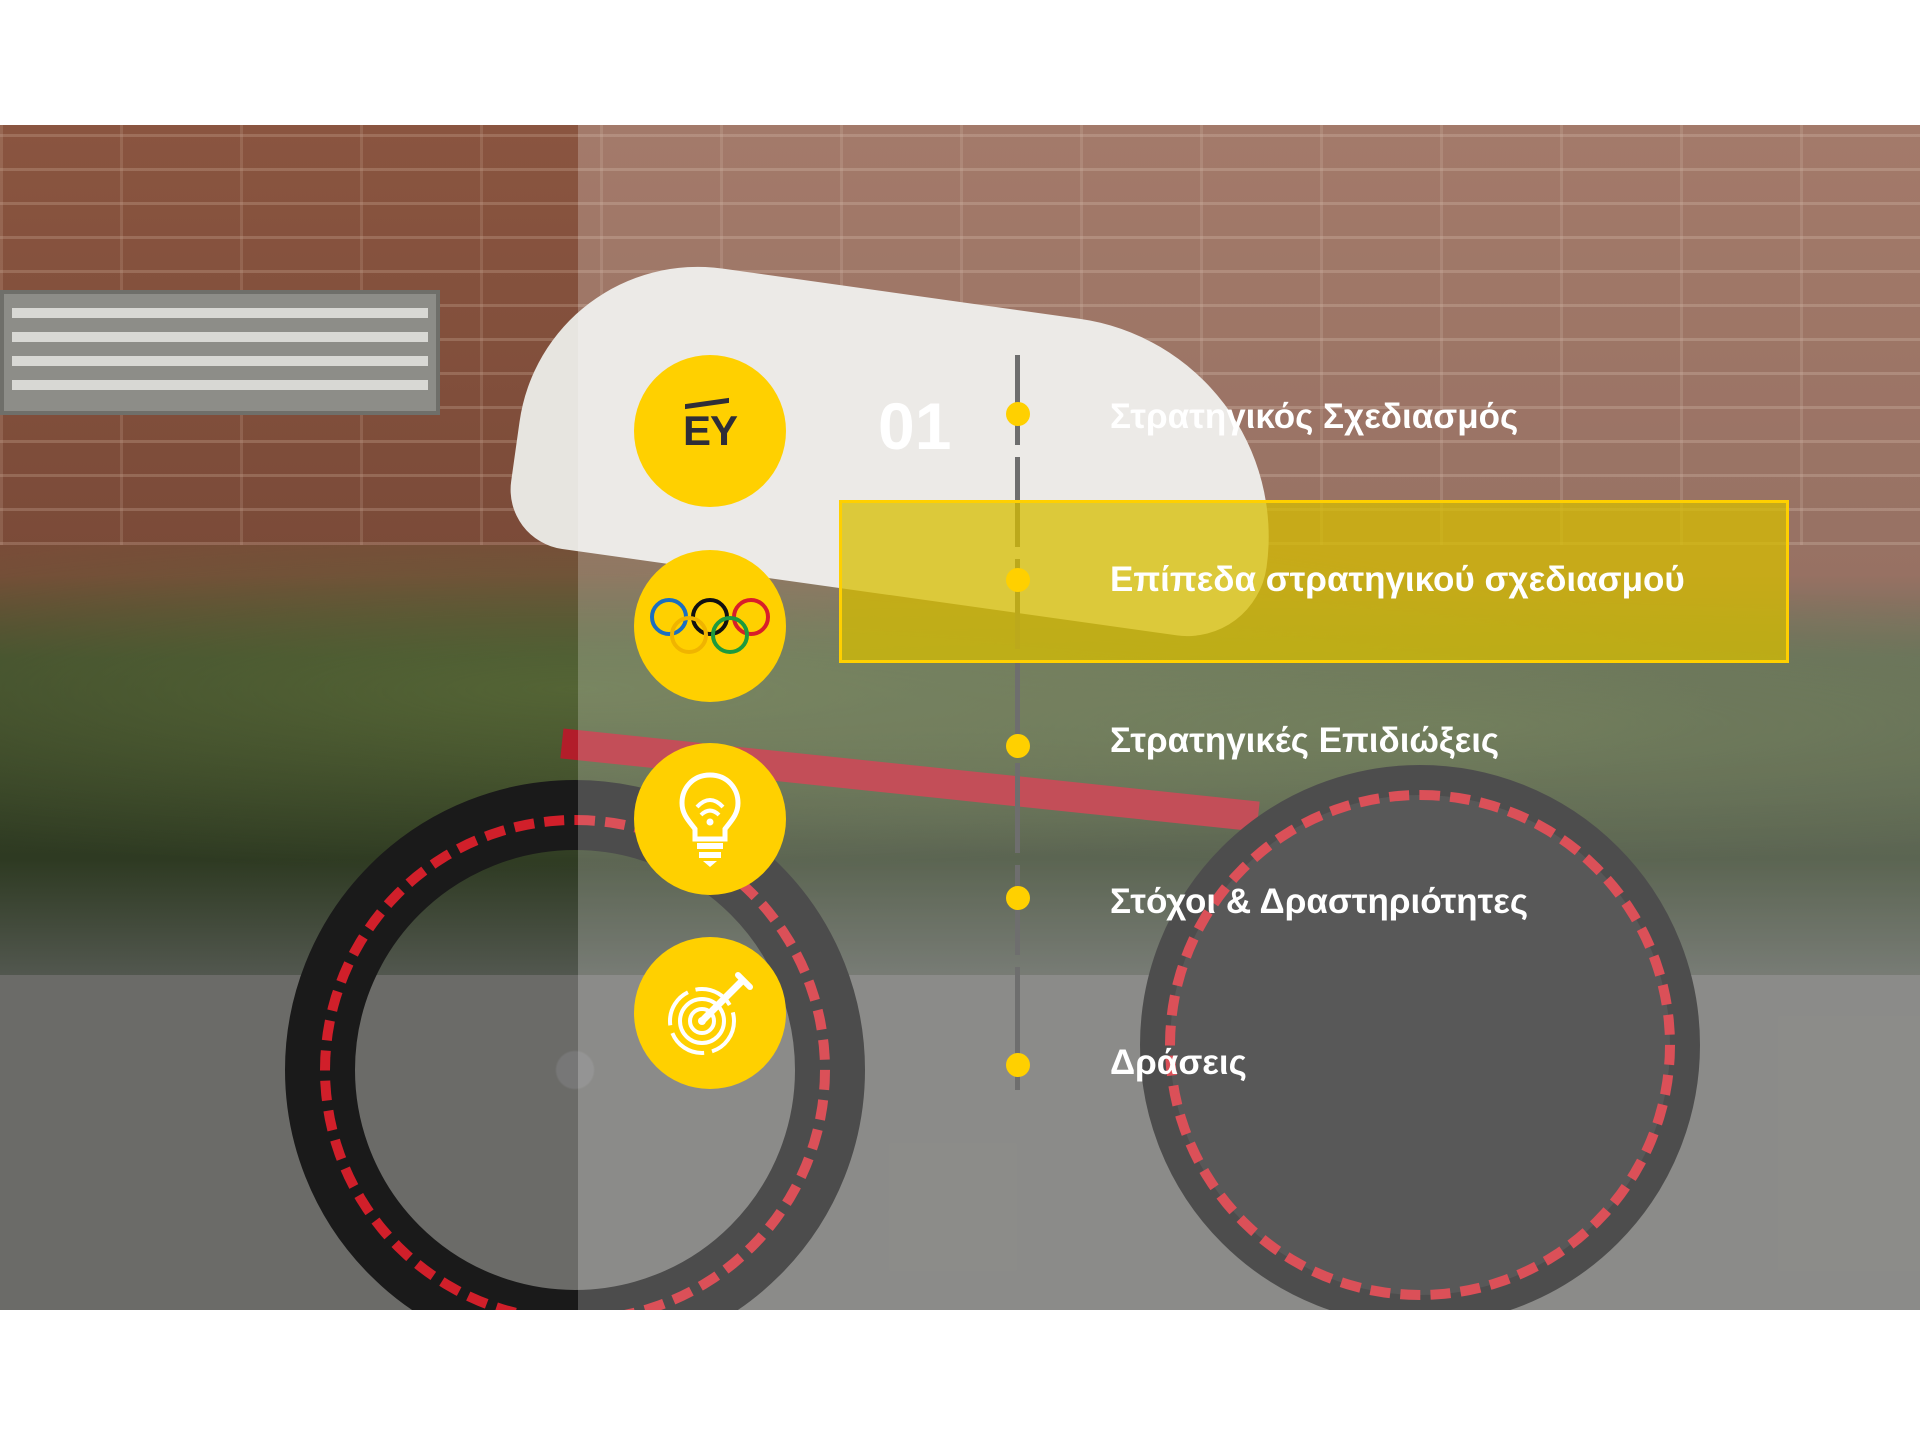 This screenshot has height=1440, width=1920. I want to click on agenda-item-actions: Δράσεις, so click(1178, 1063).